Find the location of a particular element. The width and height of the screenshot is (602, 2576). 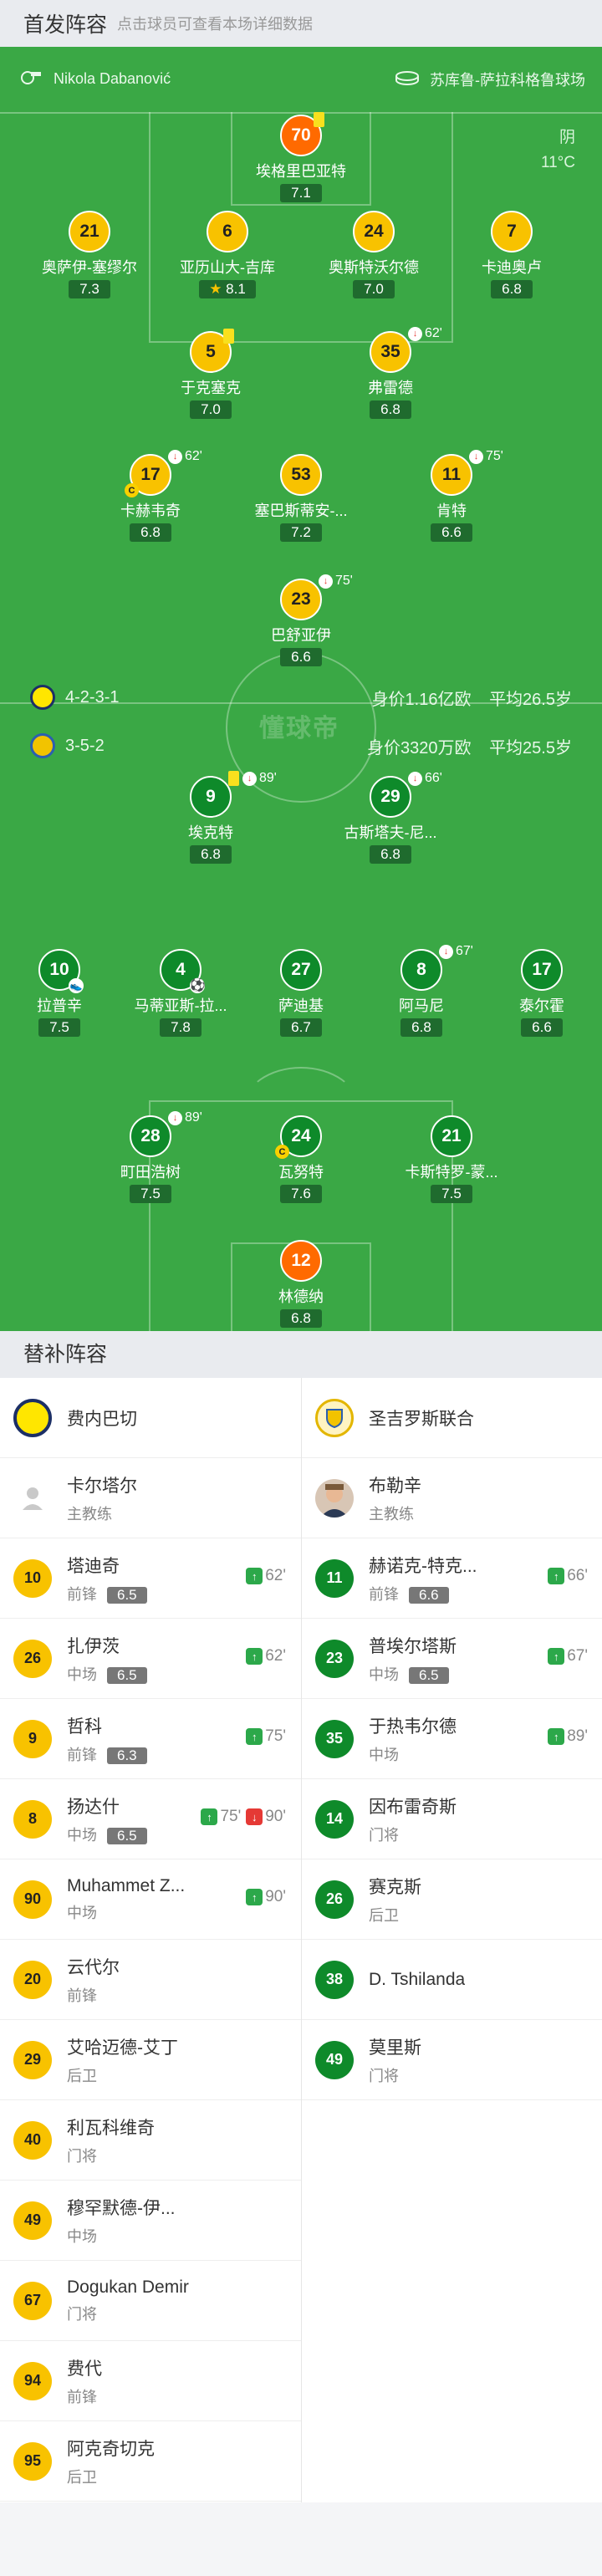

left-sub-row: 9 哲科 前锋 6.3 ↑ 75' is located at coordinates (150, 1739).